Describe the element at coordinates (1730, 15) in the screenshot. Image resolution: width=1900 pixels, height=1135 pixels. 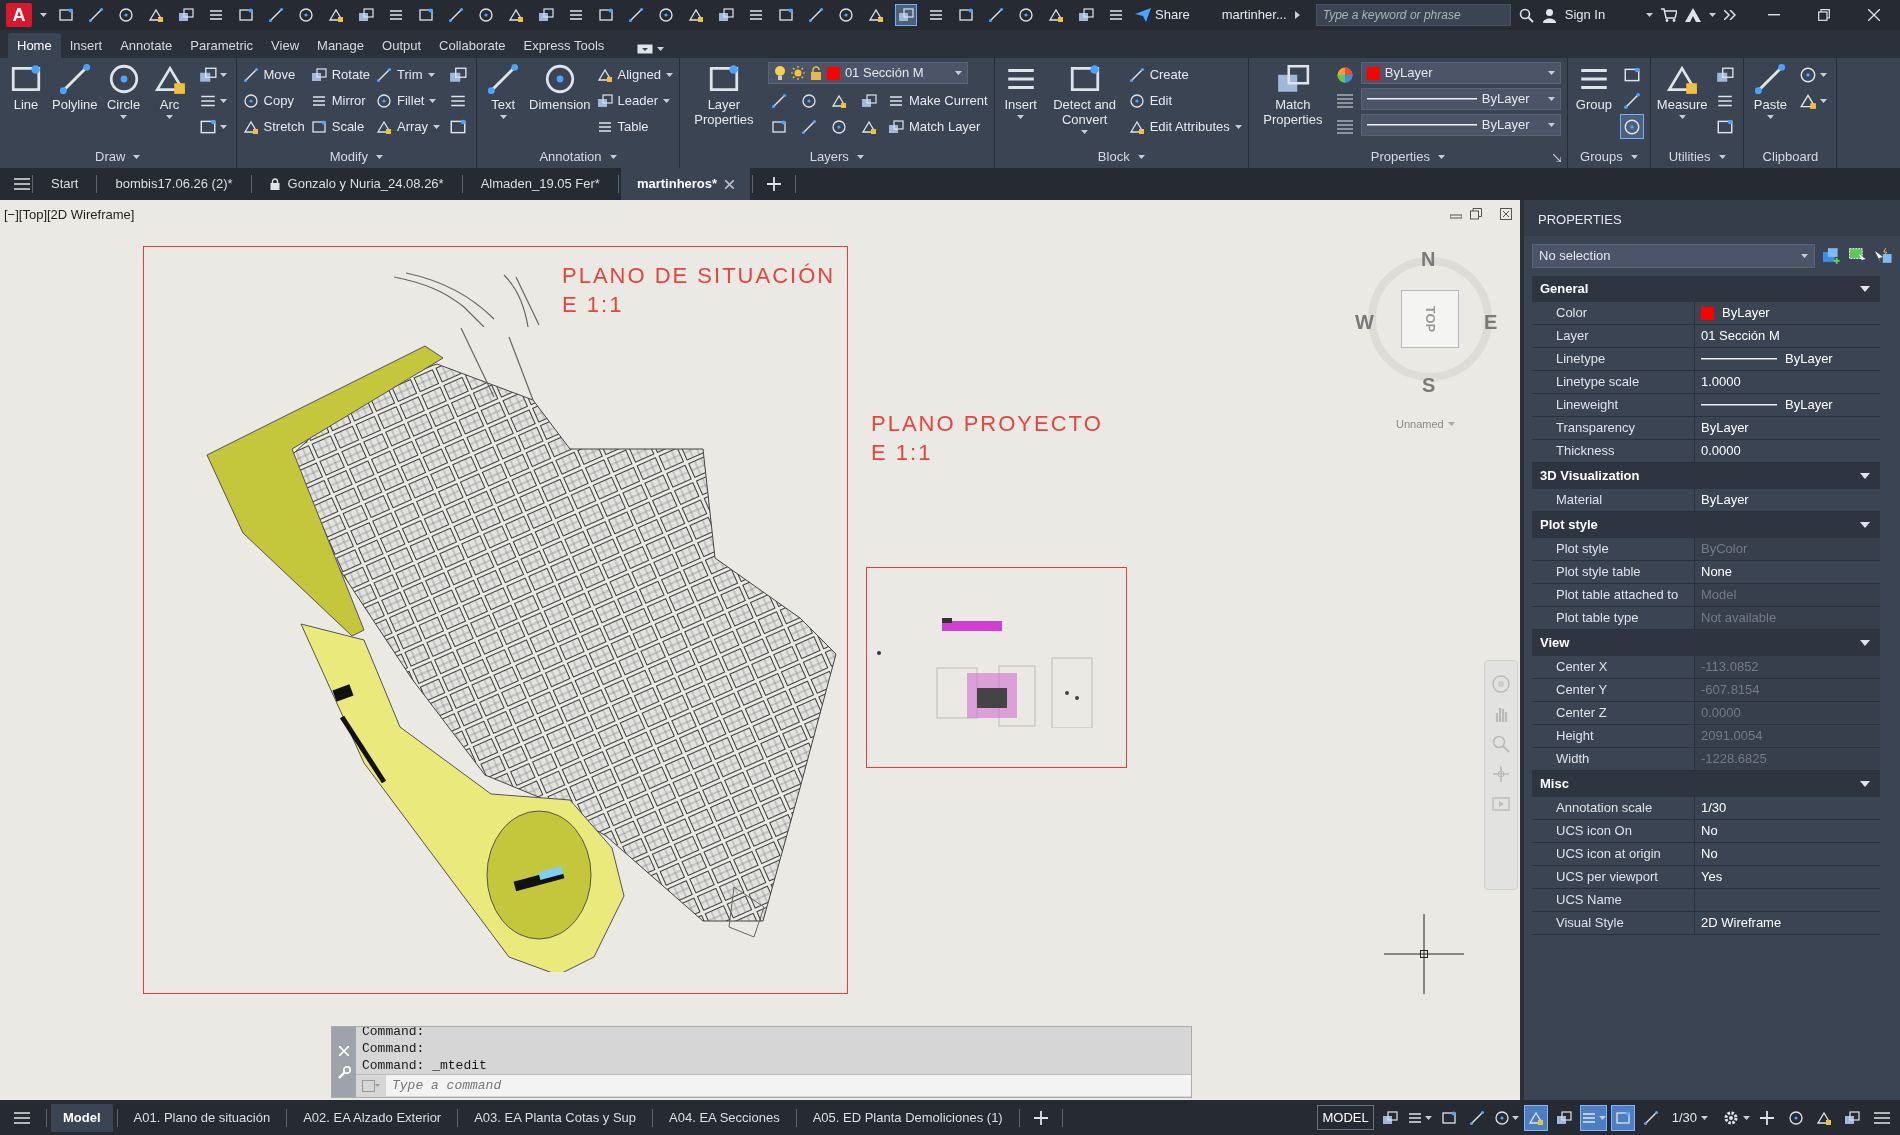
I see `double-chevron-icon` at that location.